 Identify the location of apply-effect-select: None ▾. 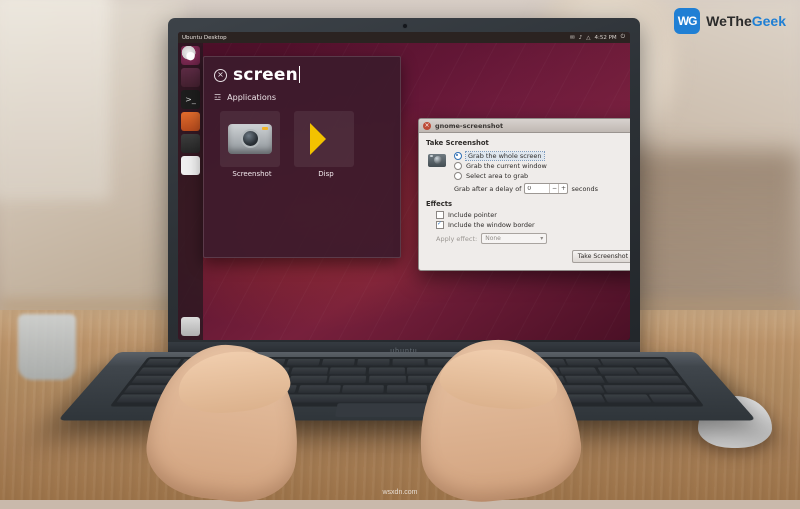
(514, 238).